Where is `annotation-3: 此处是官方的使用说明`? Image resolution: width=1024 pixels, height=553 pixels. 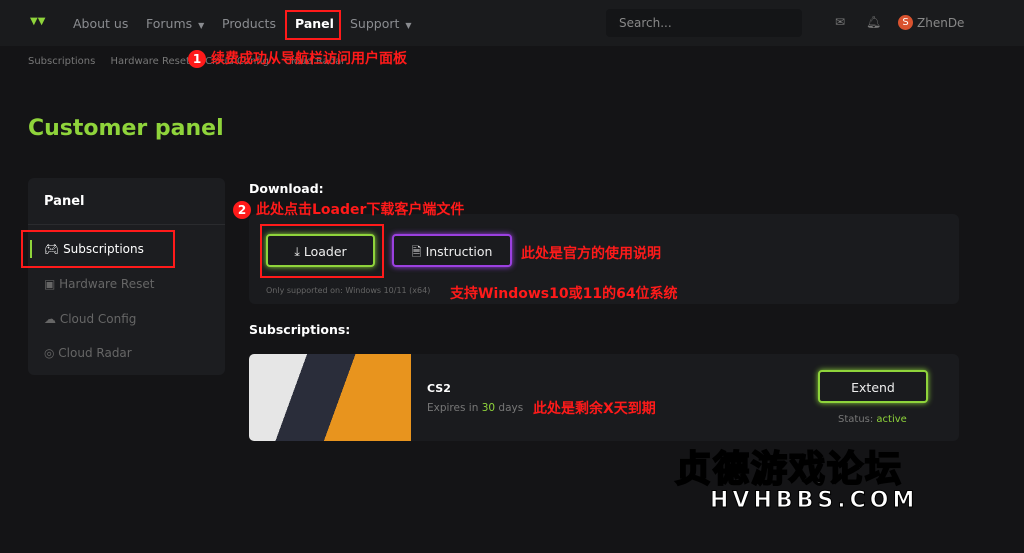
annotation-3: 此处是官方的使用说明 is located at coordinates (591, 254).